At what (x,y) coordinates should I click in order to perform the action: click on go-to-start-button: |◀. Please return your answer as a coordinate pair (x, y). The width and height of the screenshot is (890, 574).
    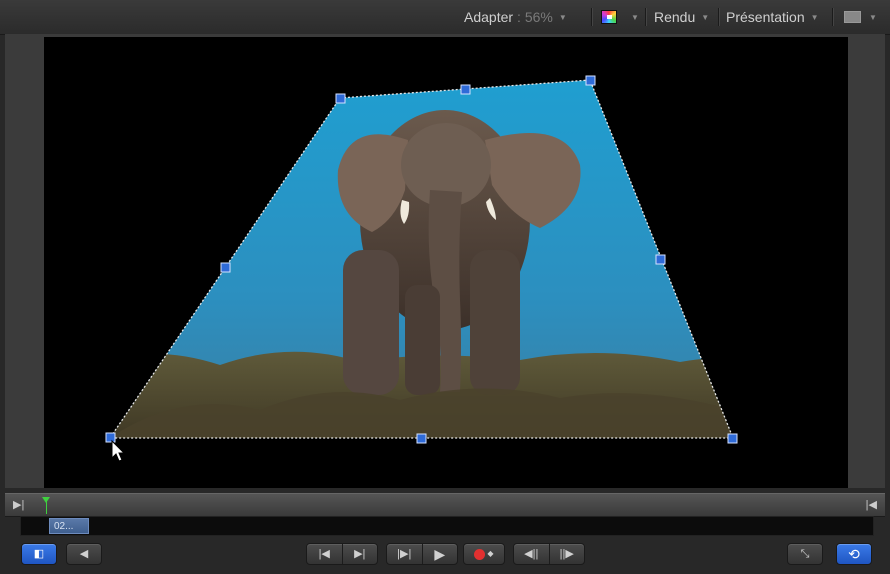
    Looking at the image, I should click on (324, 554).